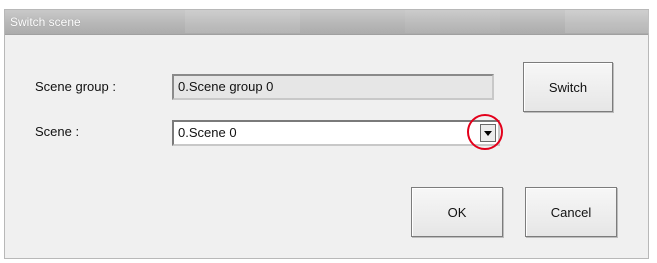 The height and width of the screenshot is (263, 657). Describe the element at coordinates (336, 133) in the screenshot. I see `scene-select: 0.Scene 0` at that location.